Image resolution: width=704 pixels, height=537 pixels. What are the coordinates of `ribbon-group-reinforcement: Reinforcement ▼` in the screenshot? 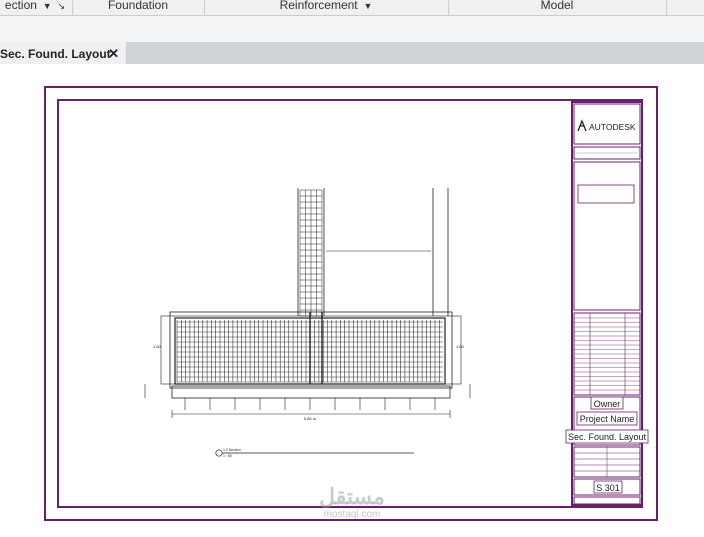 It's located at (326, 7).